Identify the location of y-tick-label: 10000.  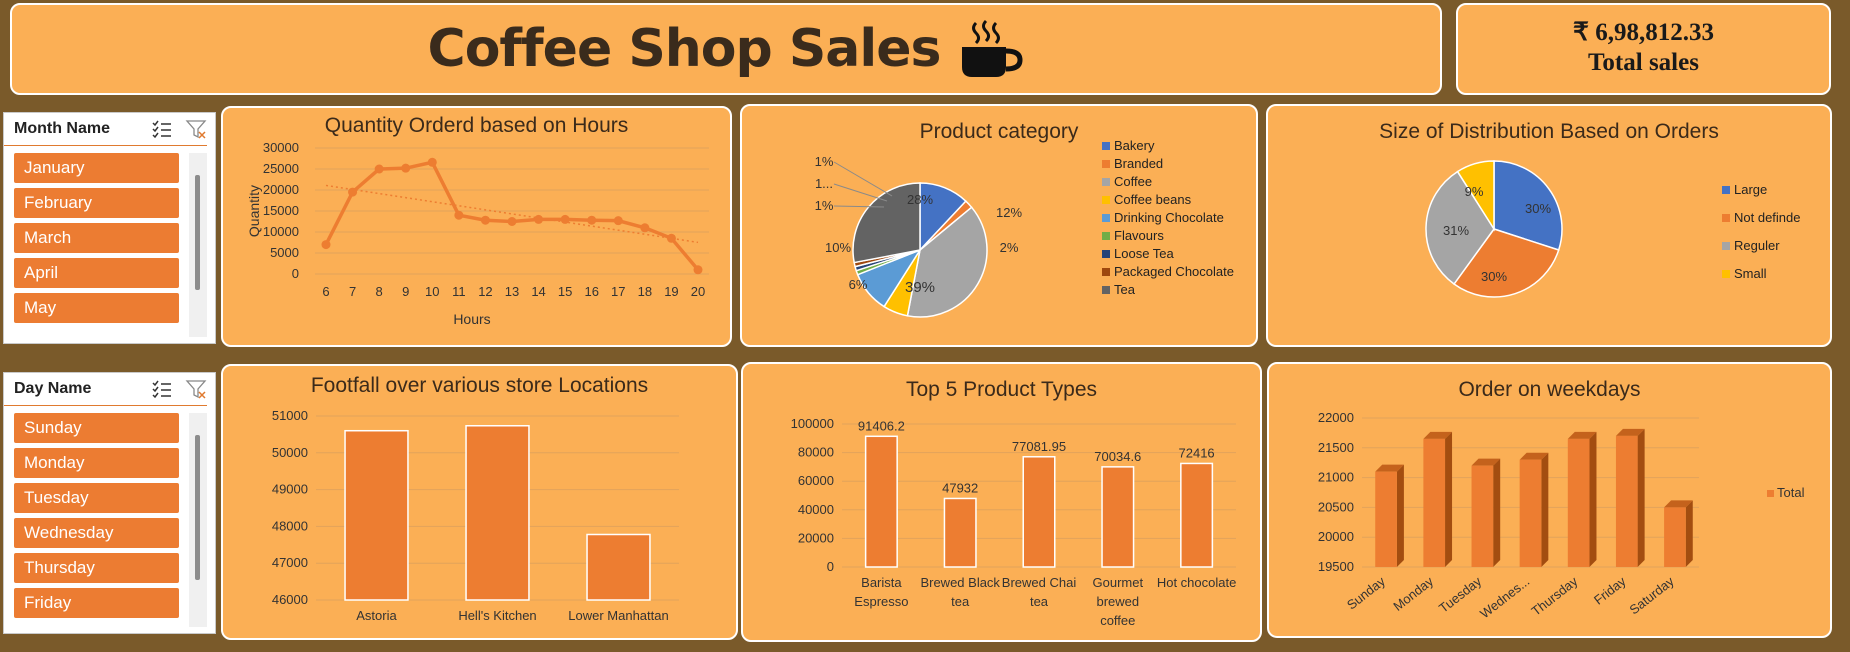
(281, 231).